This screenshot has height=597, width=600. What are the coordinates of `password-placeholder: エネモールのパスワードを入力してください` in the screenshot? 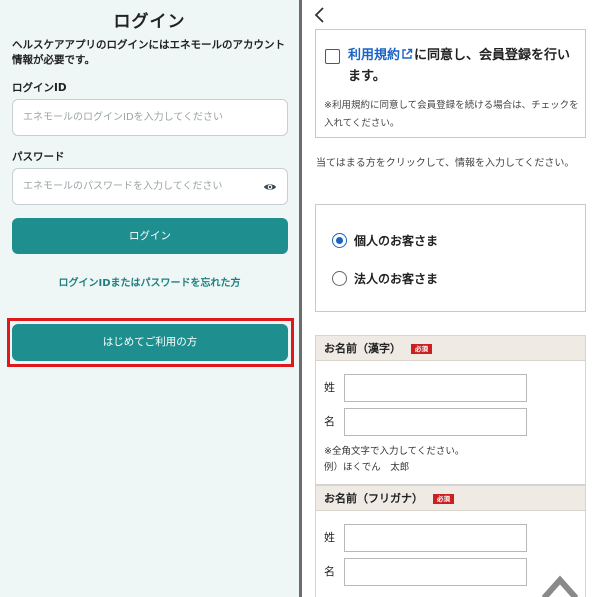 It's located at (123, 186).